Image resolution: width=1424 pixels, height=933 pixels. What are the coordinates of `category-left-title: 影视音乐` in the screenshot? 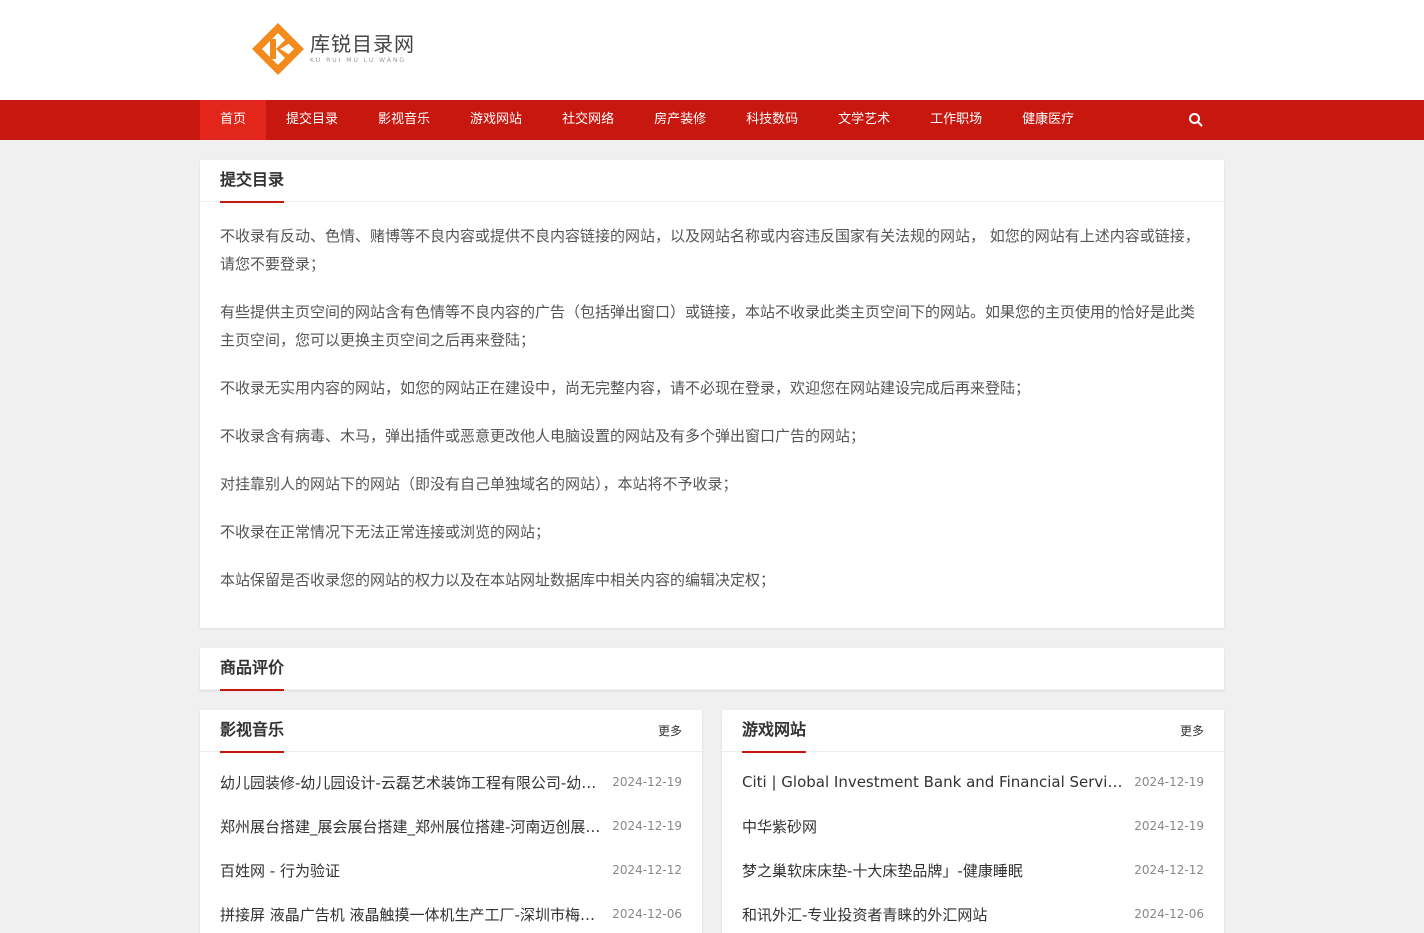 It's located at (252, 731).